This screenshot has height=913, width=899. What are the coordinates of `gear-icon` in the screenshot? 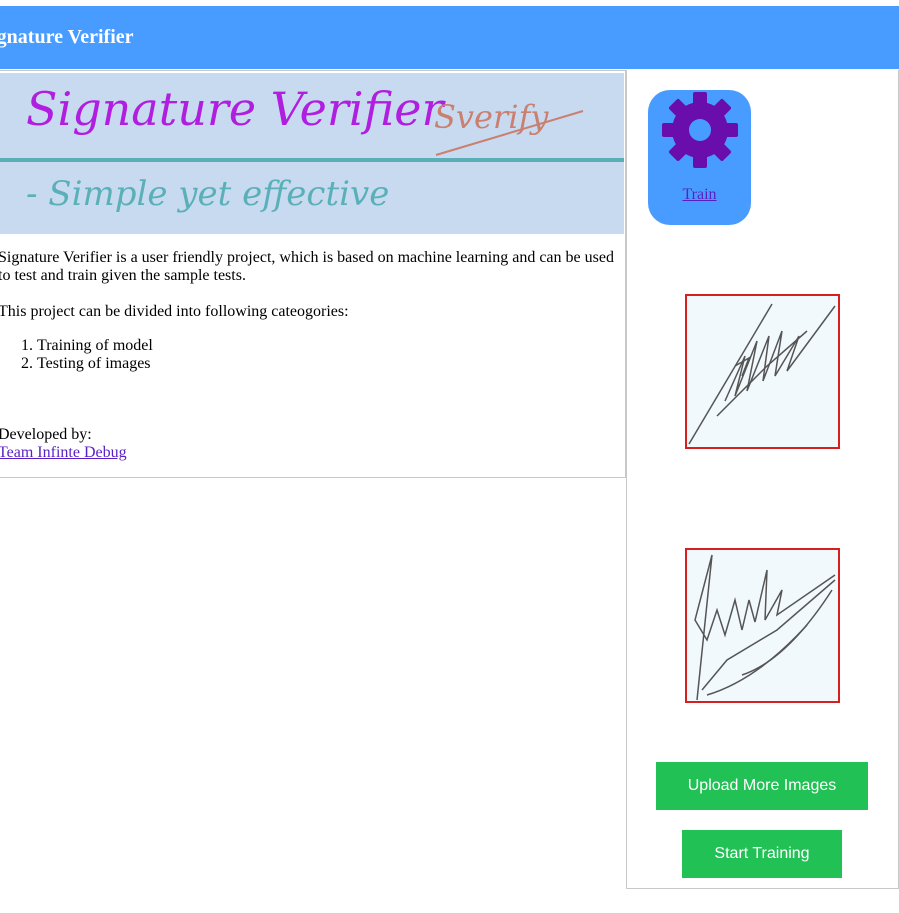 It's located at (700, 130).